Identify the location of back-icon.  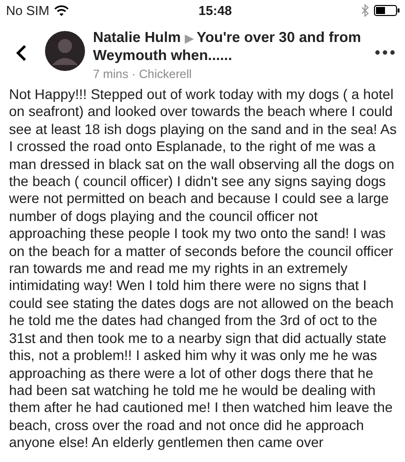
(21, 53).